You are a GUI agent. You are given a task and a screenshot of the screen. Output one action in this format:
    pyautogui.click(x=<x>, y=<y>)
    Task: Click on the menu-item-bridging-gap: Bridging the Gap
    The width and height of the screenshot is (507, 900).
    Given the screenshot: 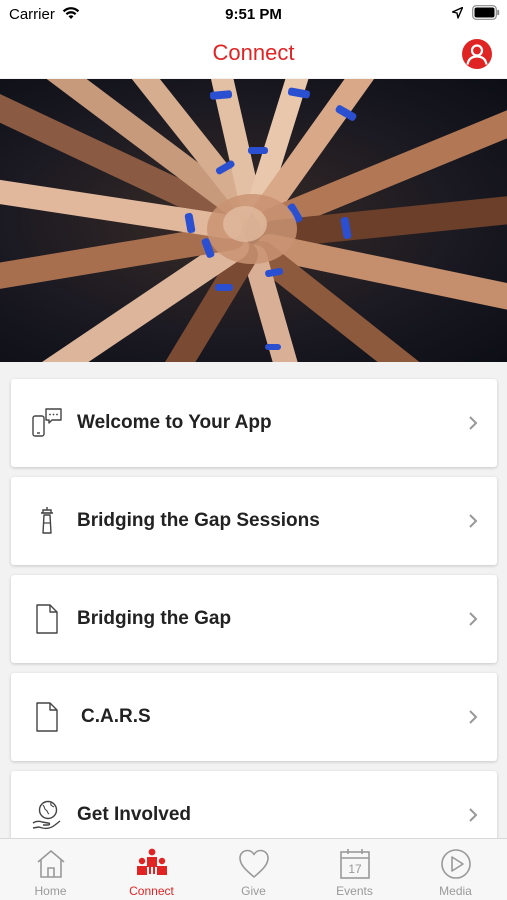 What is the action you would take?
    pyautogui.click(x=254, y=619)
    